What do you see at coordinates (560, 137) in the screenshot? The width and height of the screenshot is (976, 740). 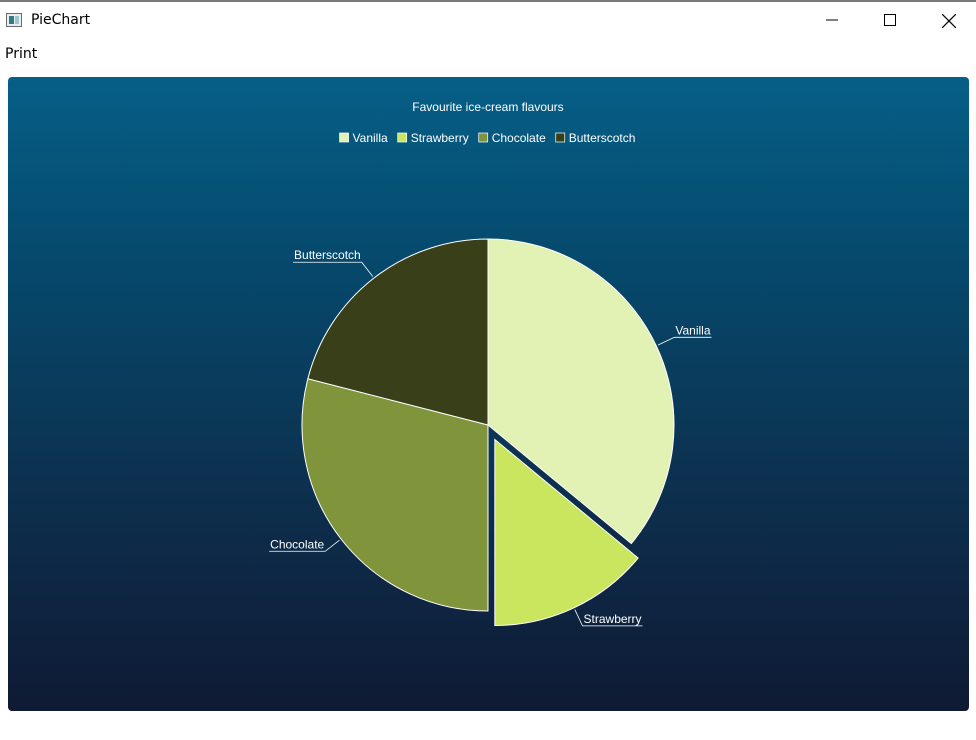 I see `legend-marker-butterscotch` at bounding box center [560, 137].